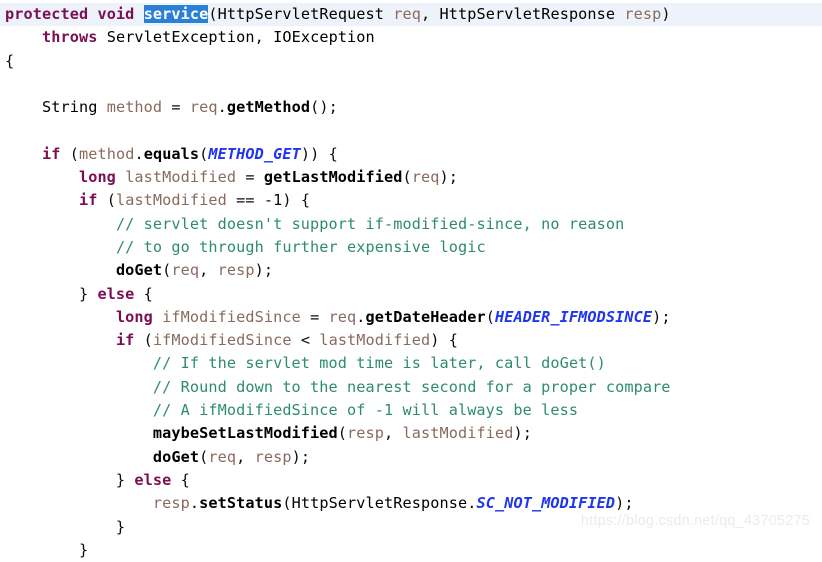  Describe the element at coordinates (411, 37) in the screenshot. I see `code-line: throws ServletException, IOException` at that location.